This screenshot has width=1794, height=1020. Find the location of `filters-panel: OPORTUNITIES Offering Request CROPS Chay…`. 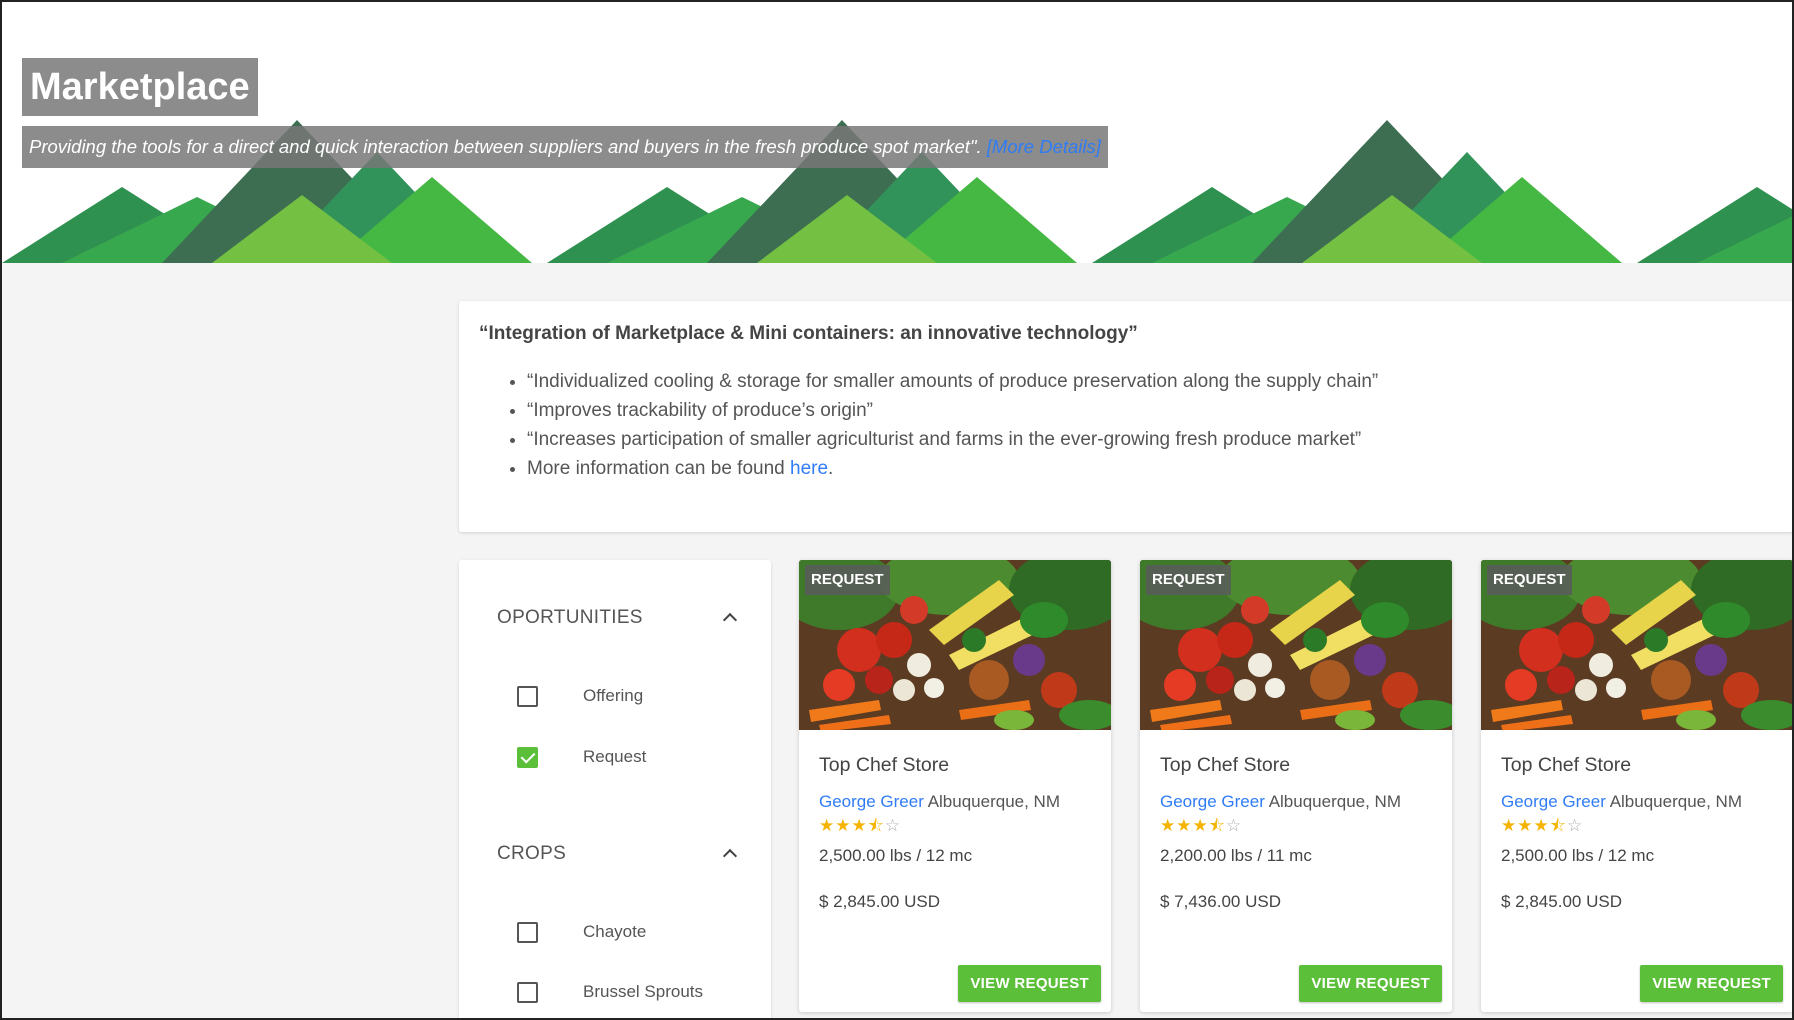

filters-panel: OPORTUNITIES Offering Request CROPS Chay… is located at coordinates (615, 790).